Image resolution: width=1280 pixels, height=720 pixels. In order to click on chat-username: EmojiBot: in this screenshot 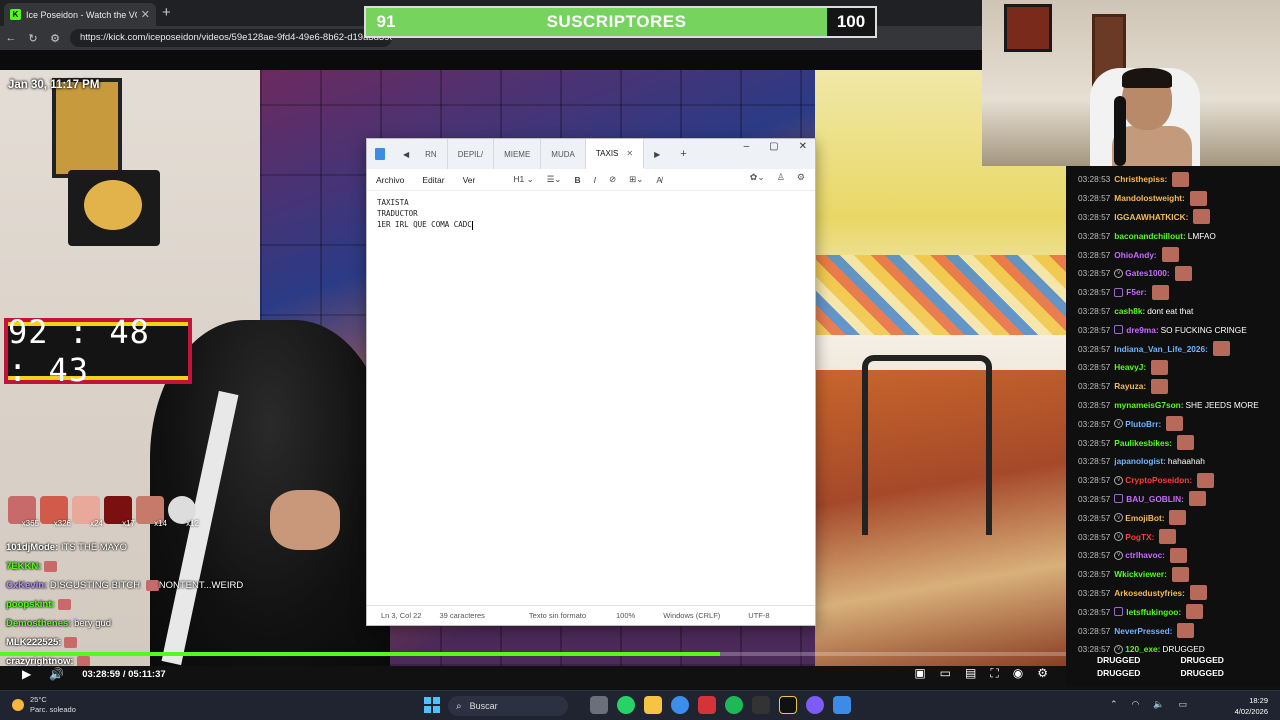, I will do `click(1144, 518)`.